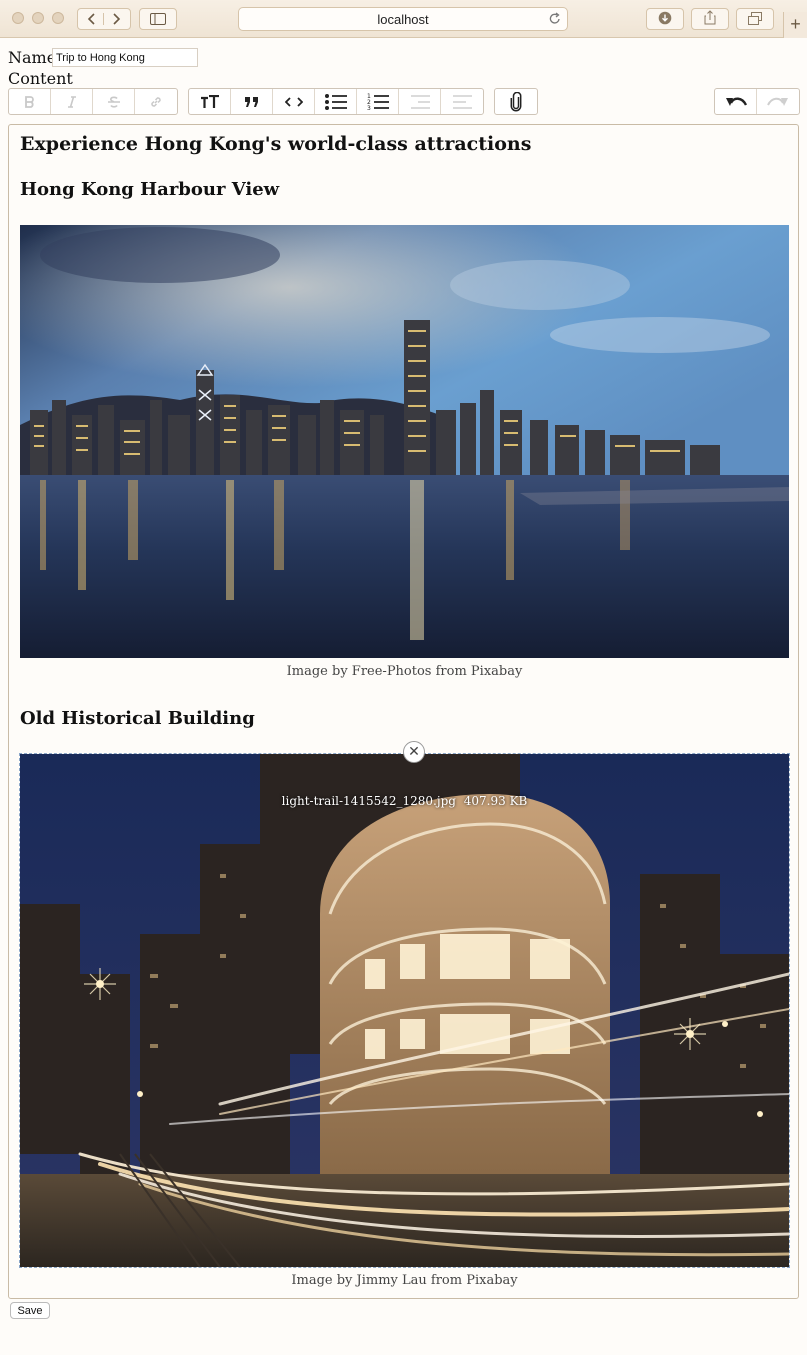 This screenshot has width=807, height=1355. Describe the element at coordinates (125, 57) in the screenshot. I see `name-input` at that location.